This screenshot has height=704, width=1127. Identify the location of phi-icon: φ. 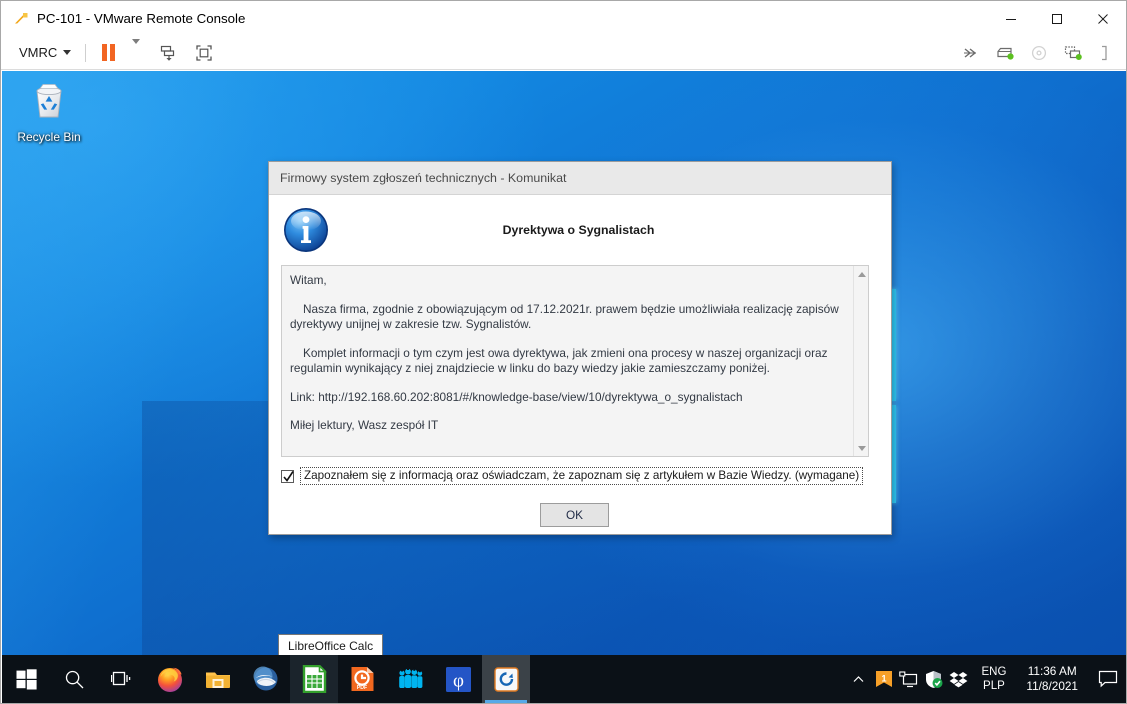
(458, 679).